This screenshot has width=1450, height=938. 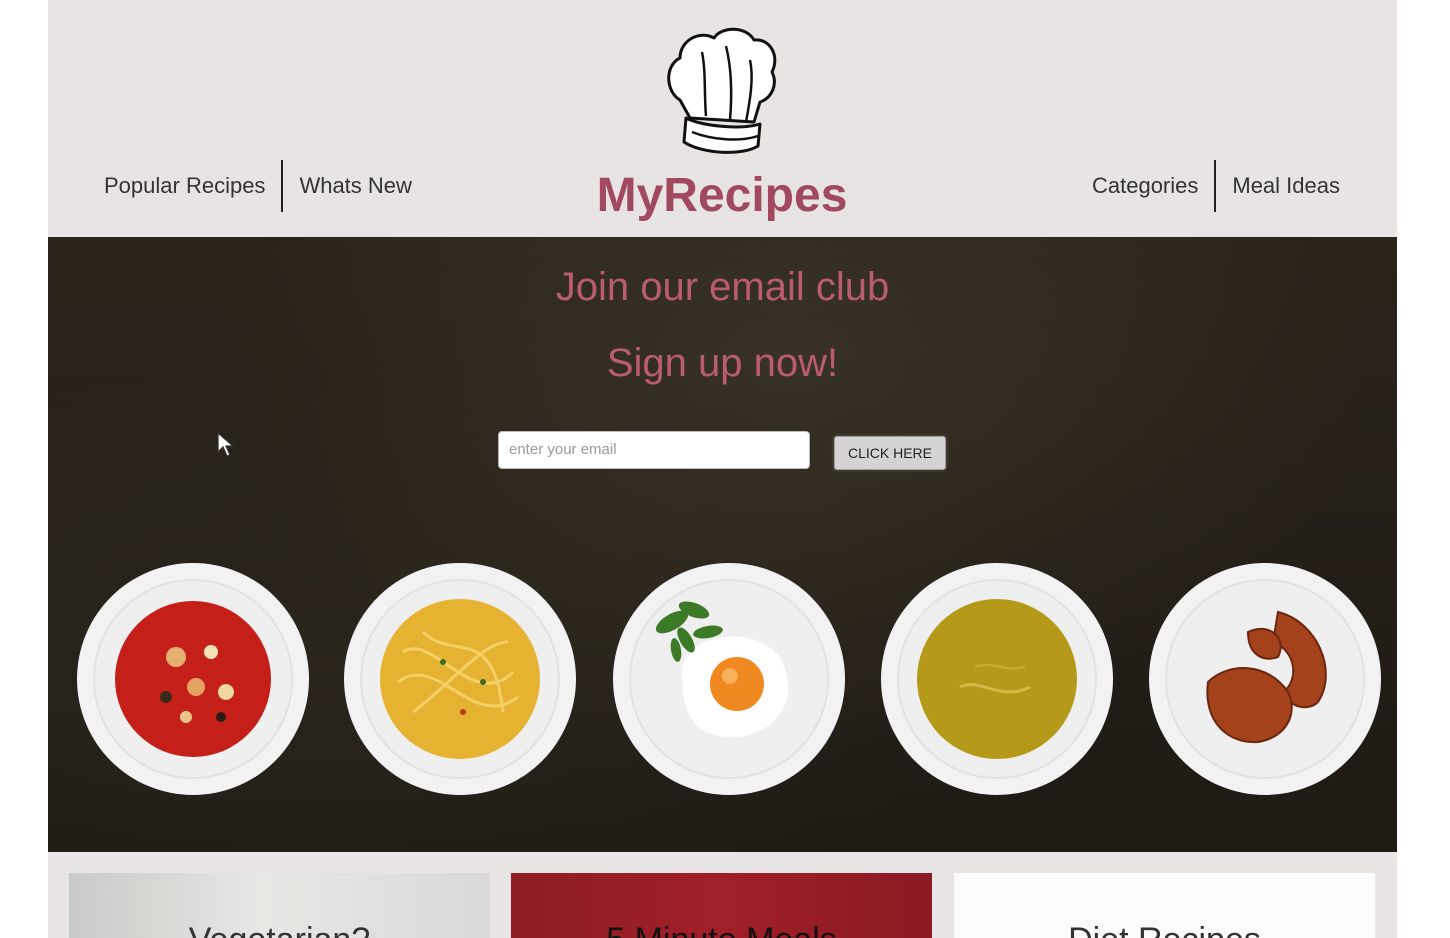 I want to click on card-vegetarian: Vegetarian?, so click(x=279, y=905).